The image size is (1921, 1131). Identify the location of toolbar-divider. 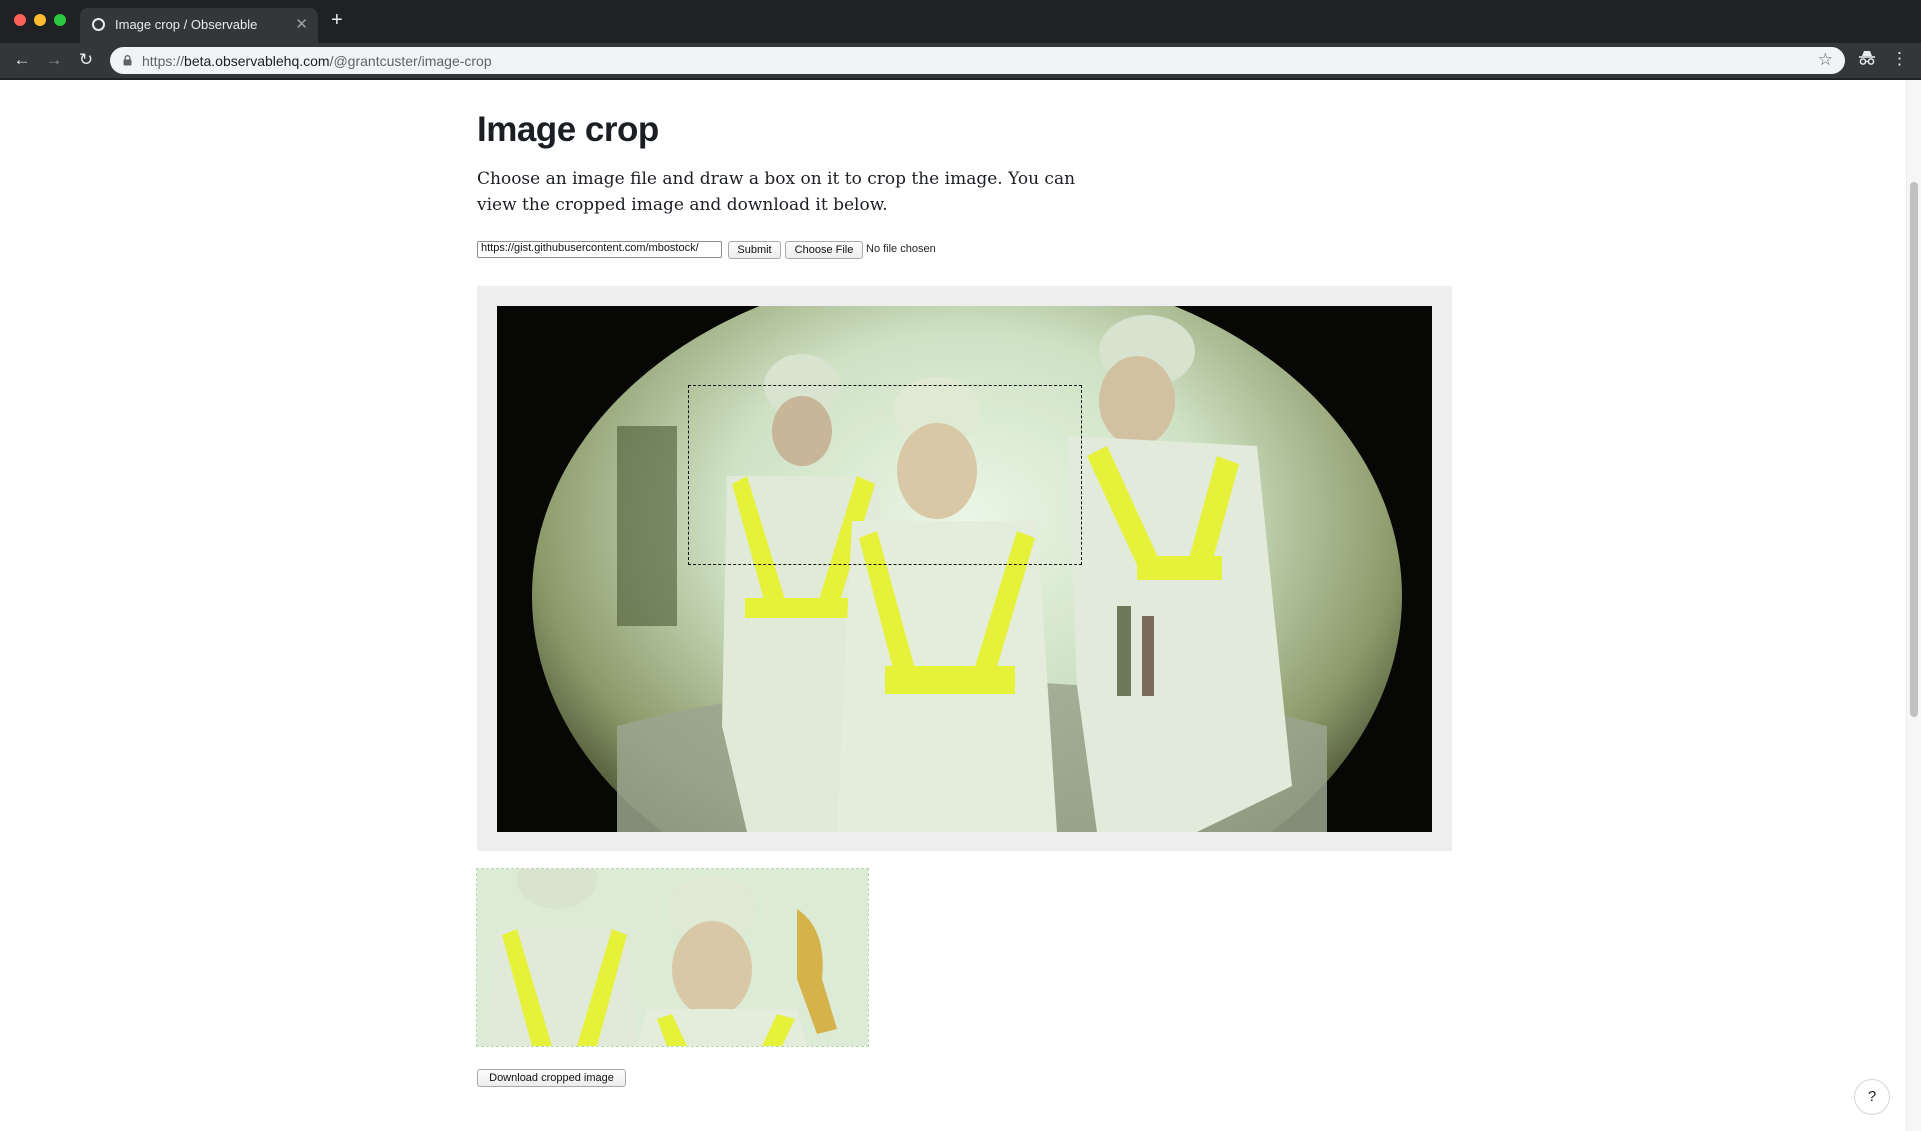
(960, 79).